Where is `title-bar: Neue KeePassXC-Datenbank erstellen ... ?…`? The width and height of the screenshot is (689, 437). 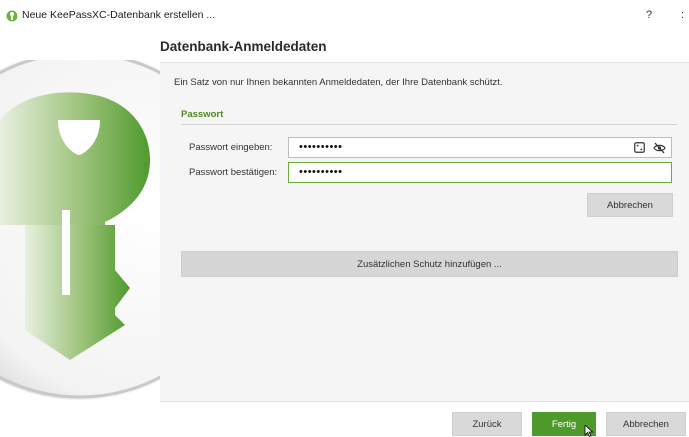 title-bar: Neue KeePassXC-Datenbank erstellen ... ?… is located at coordinates (344, 15).